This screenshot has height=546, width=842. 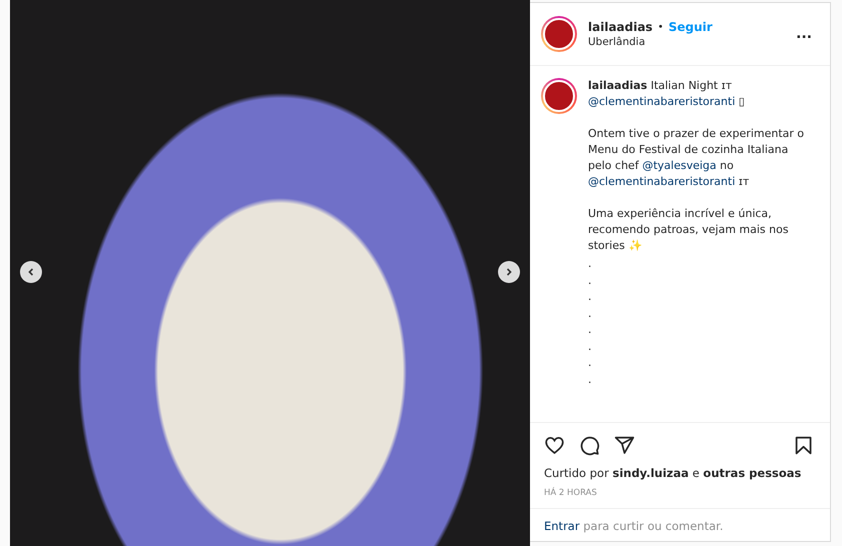 I want to click on login-prompt: Entrar para curtir ou comentar., so click(x=680, y=524).